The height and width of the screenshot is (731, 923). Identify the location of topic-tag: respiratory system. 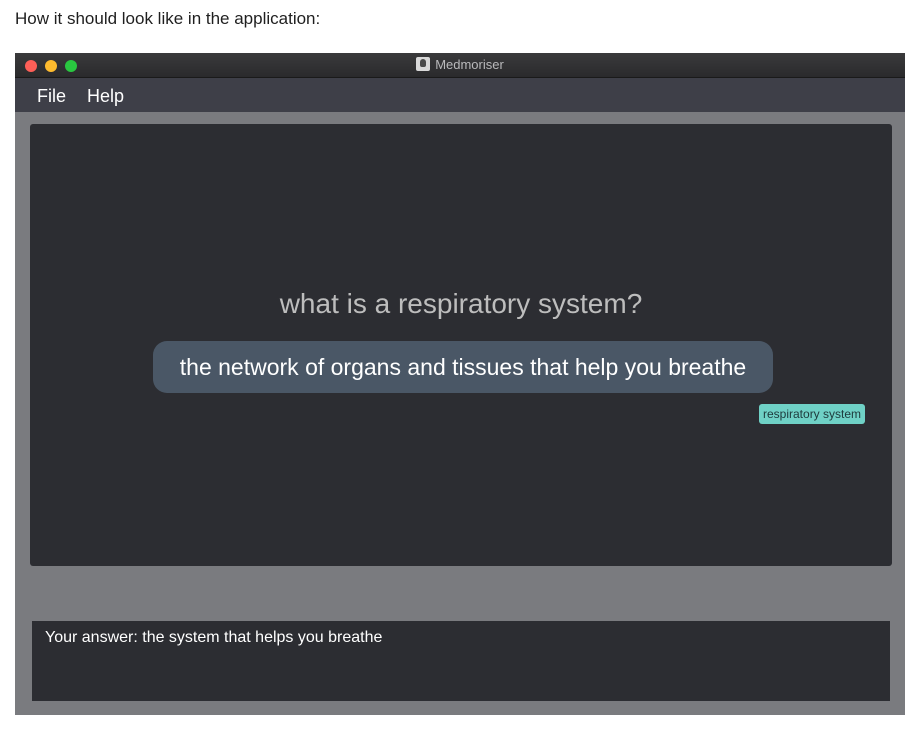
(812, 414).